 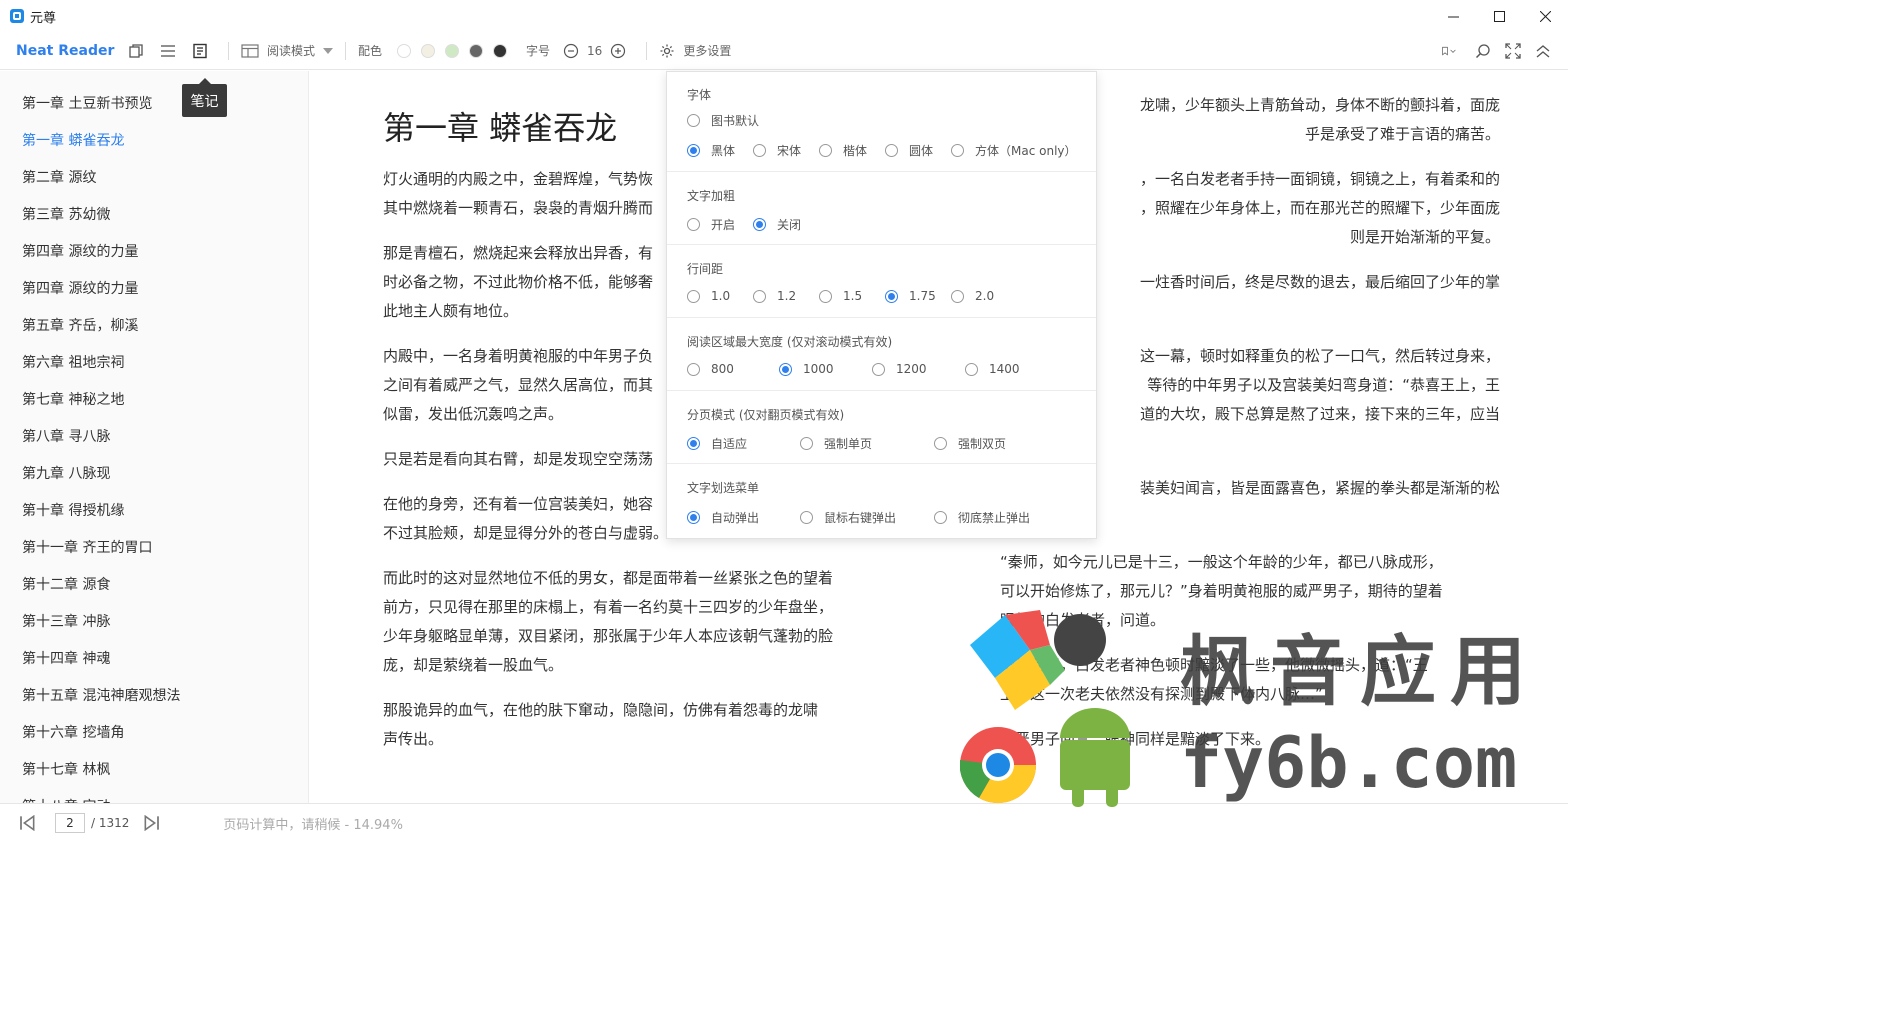 What do you see at coordinates (1499, 16) in the screenshot?
I see `maximize-button` at bounding box center [1499, 16].